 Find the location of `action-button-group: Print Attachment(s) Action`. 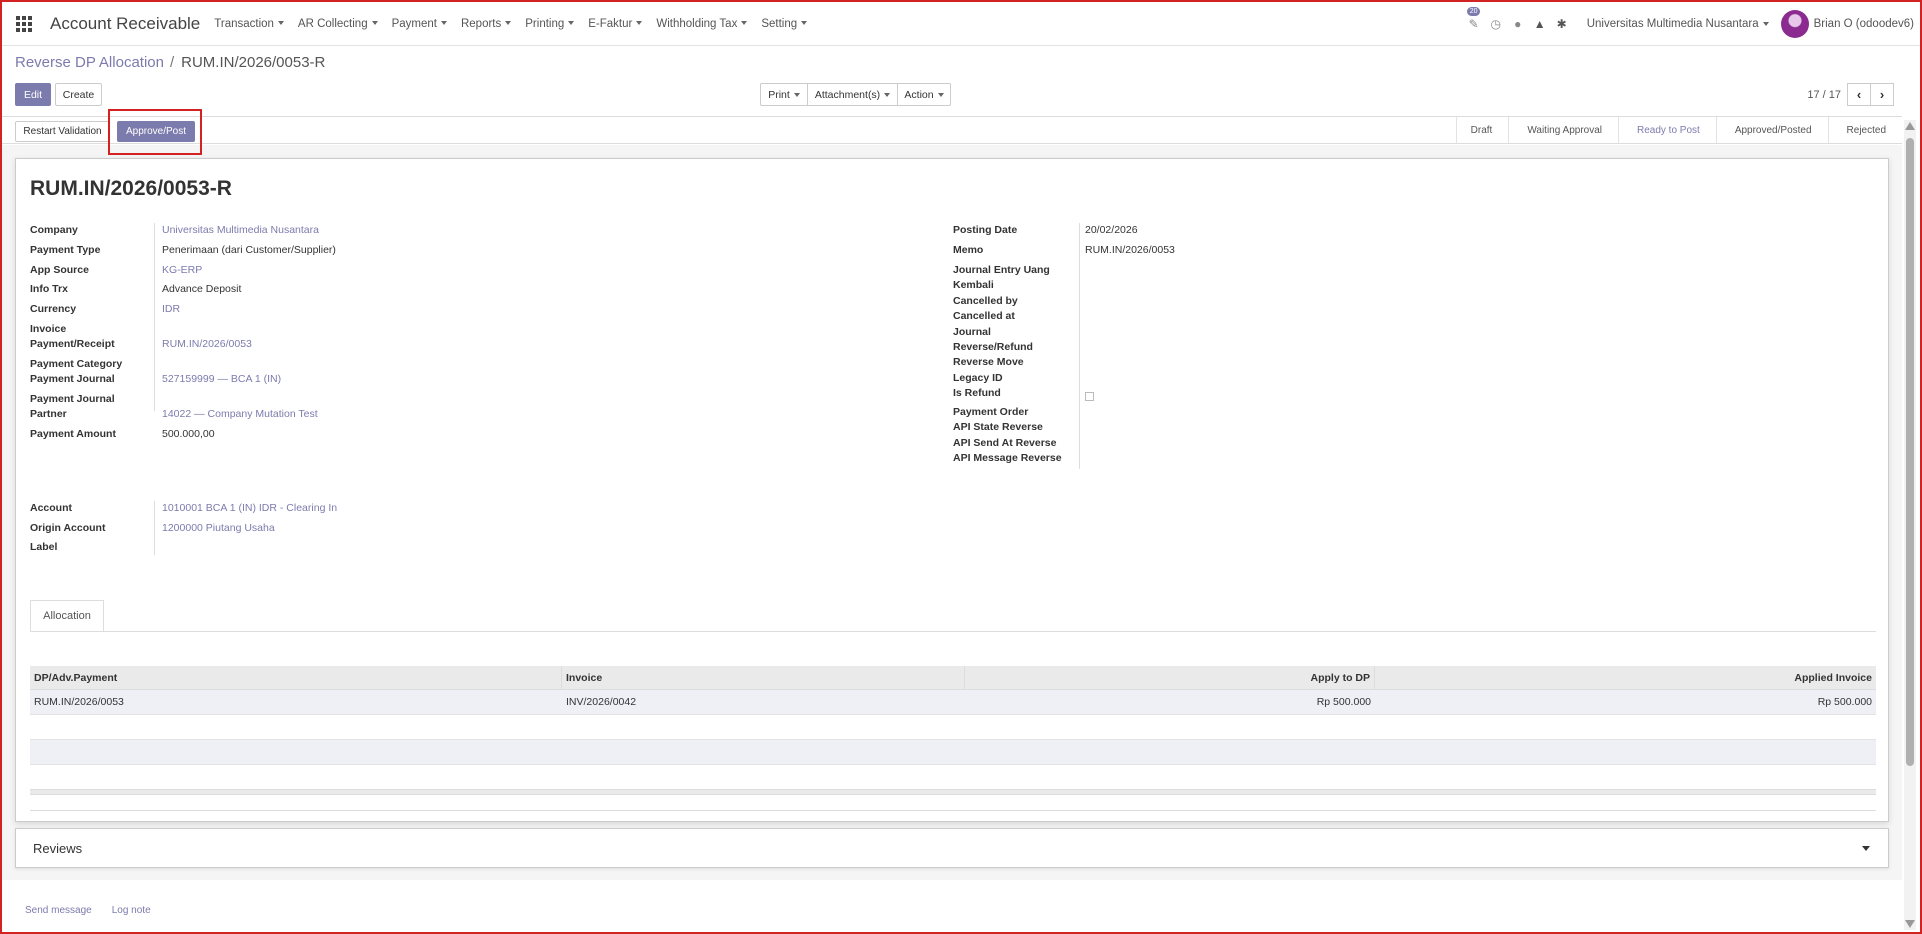

action-button-group: Print Attachment(s) Action is located at coordinates (855, 94).